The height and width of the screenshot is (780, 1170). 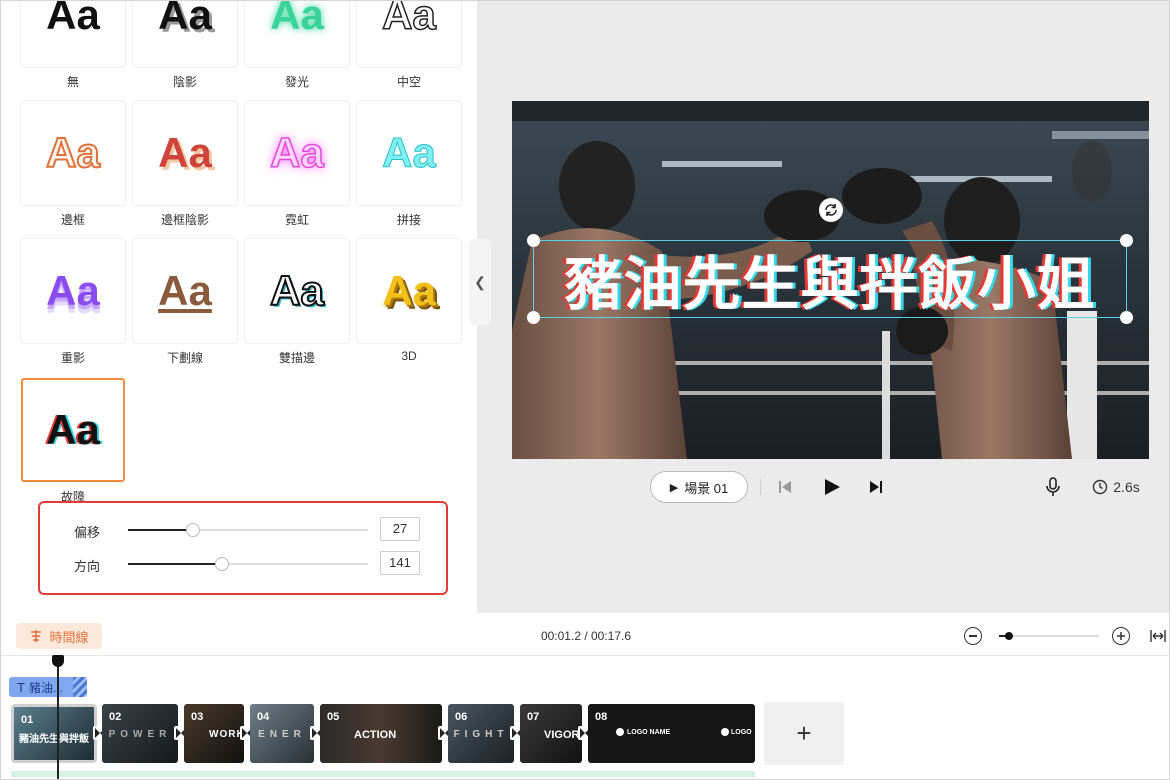 I want to click on style-tile-border-shadow: Aa, so click(x=185, y=153).